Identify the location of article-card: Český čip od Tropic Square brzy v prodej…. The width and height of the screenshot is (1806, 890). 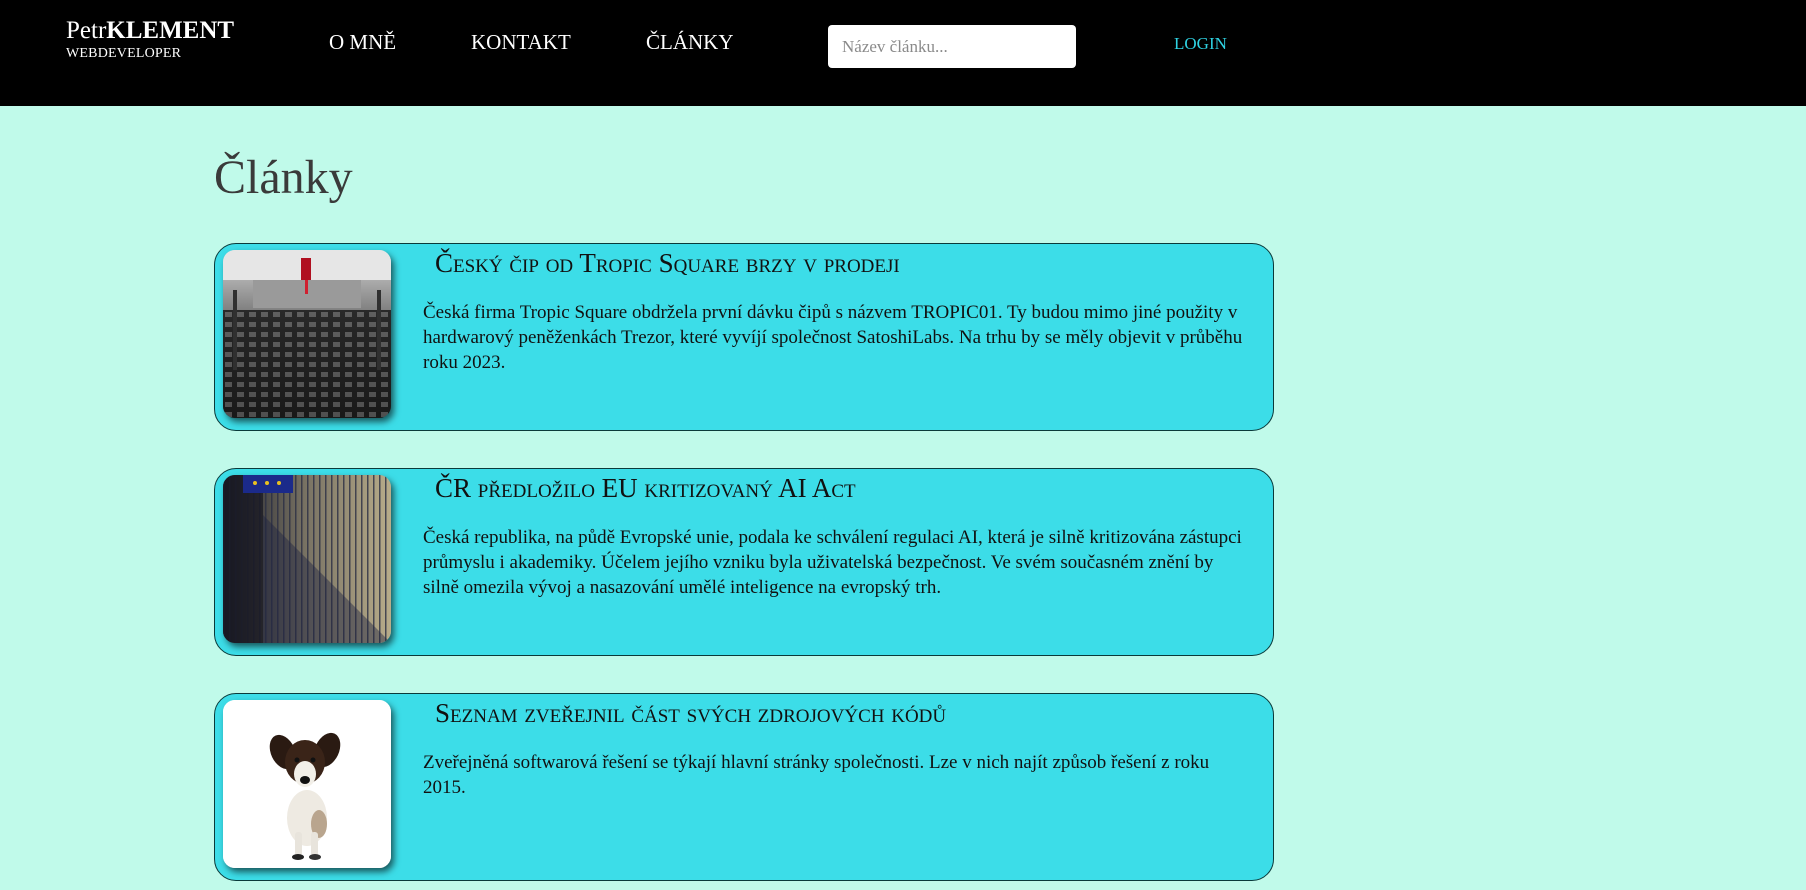
(744, 337).